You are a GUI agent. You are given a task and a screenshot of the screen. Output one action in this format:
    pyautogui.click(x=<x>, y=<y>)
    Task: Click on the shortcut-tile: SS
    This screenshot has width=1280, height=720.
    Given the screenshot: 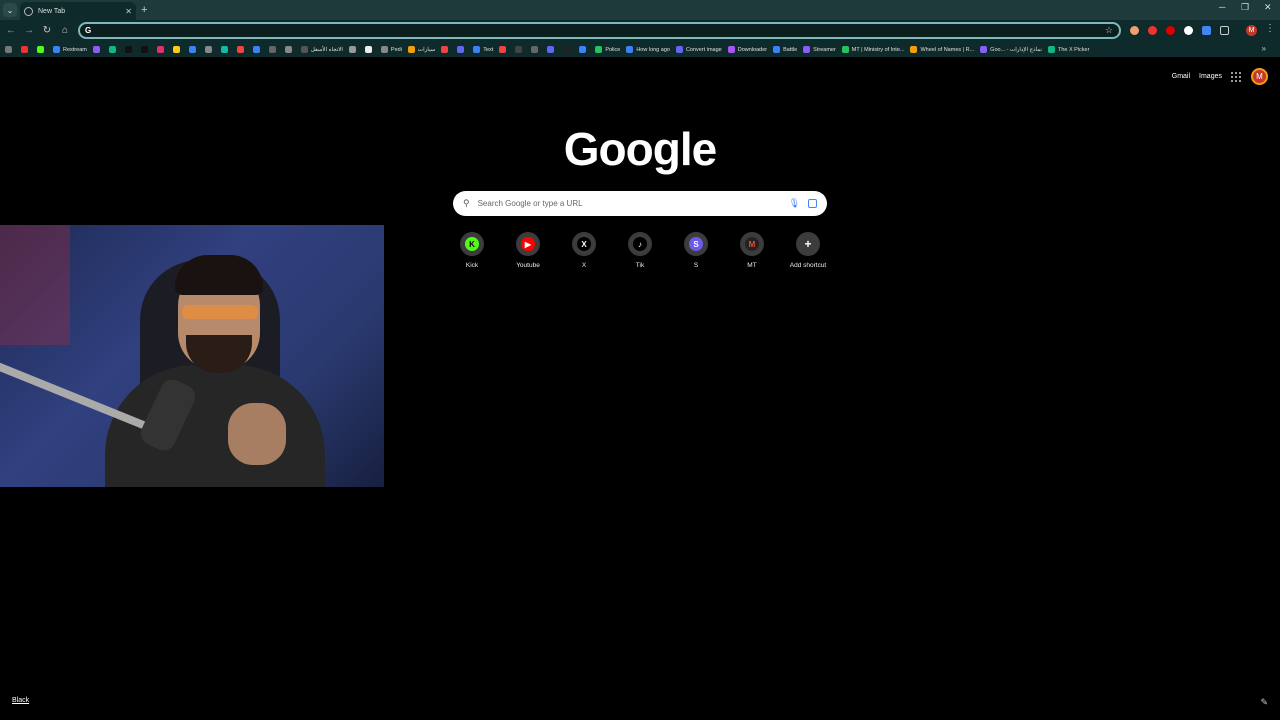 What is the action you would take?
    pyautogui.click(x=696, y=250)
    